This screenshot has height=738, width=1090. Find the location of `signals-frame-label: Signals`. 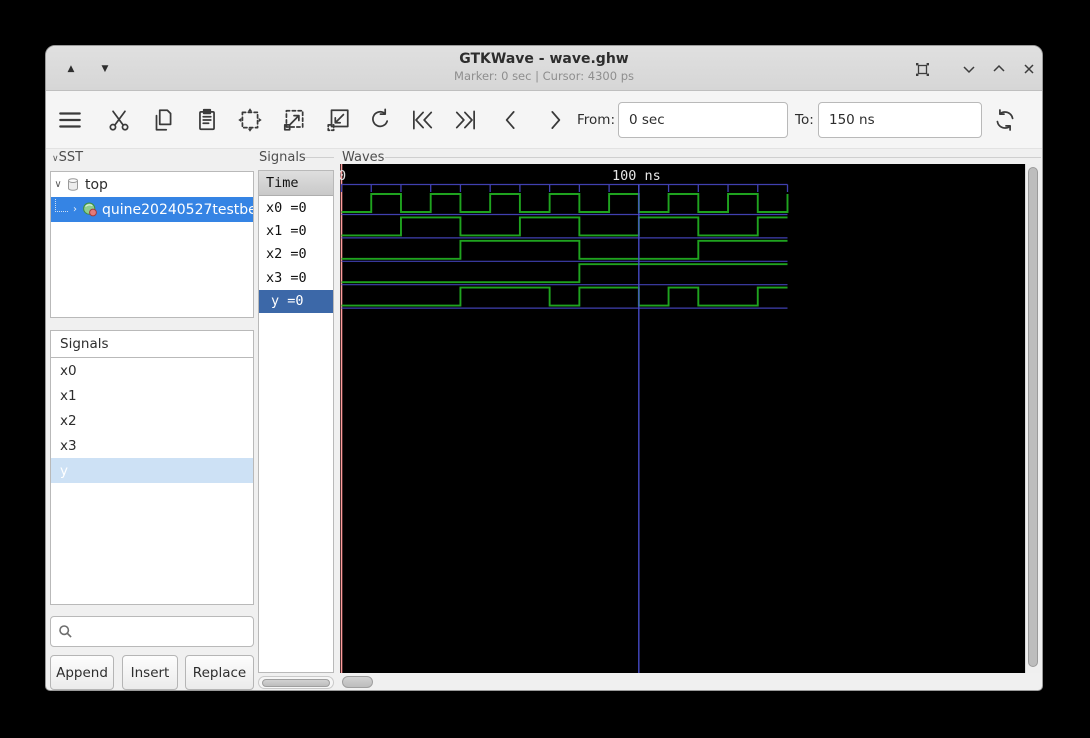

signals-frame-label: Signals is located at coordinates (282, 157).